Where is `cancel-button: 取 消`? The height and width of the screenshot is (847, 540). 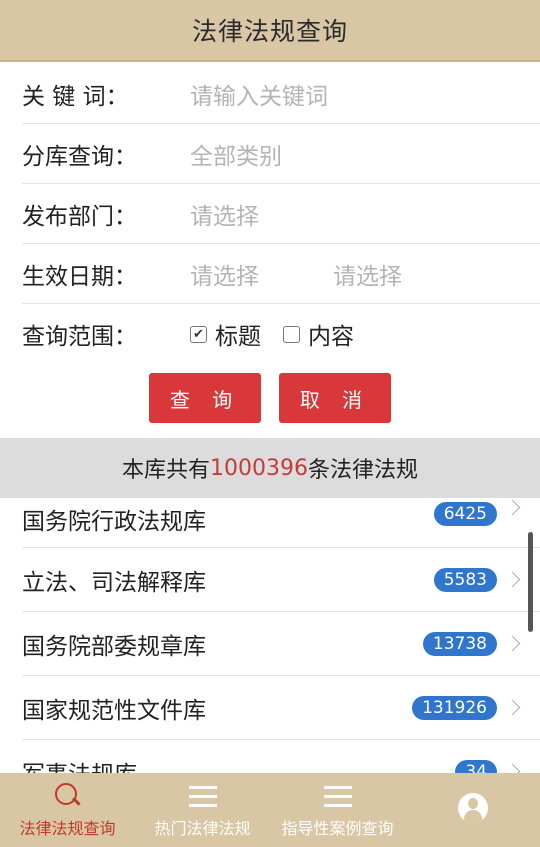
cancel-button: 取 消 is located at coordinates (335, 398).